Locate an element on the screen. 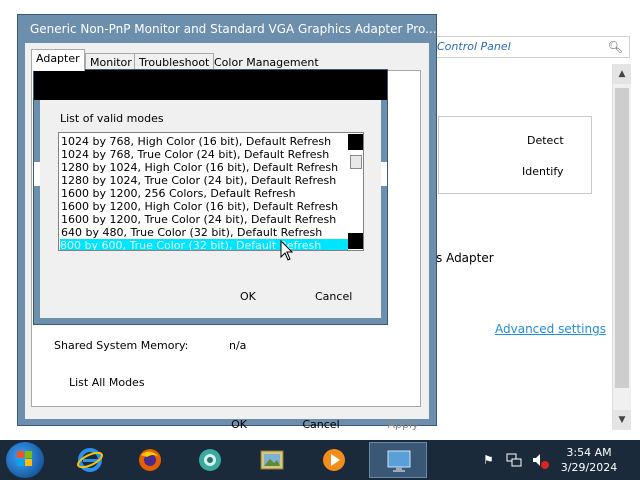 The height and width of the screenshot is (480, 640). taskbar-internet-explorer is located at coordinates (90, 460).